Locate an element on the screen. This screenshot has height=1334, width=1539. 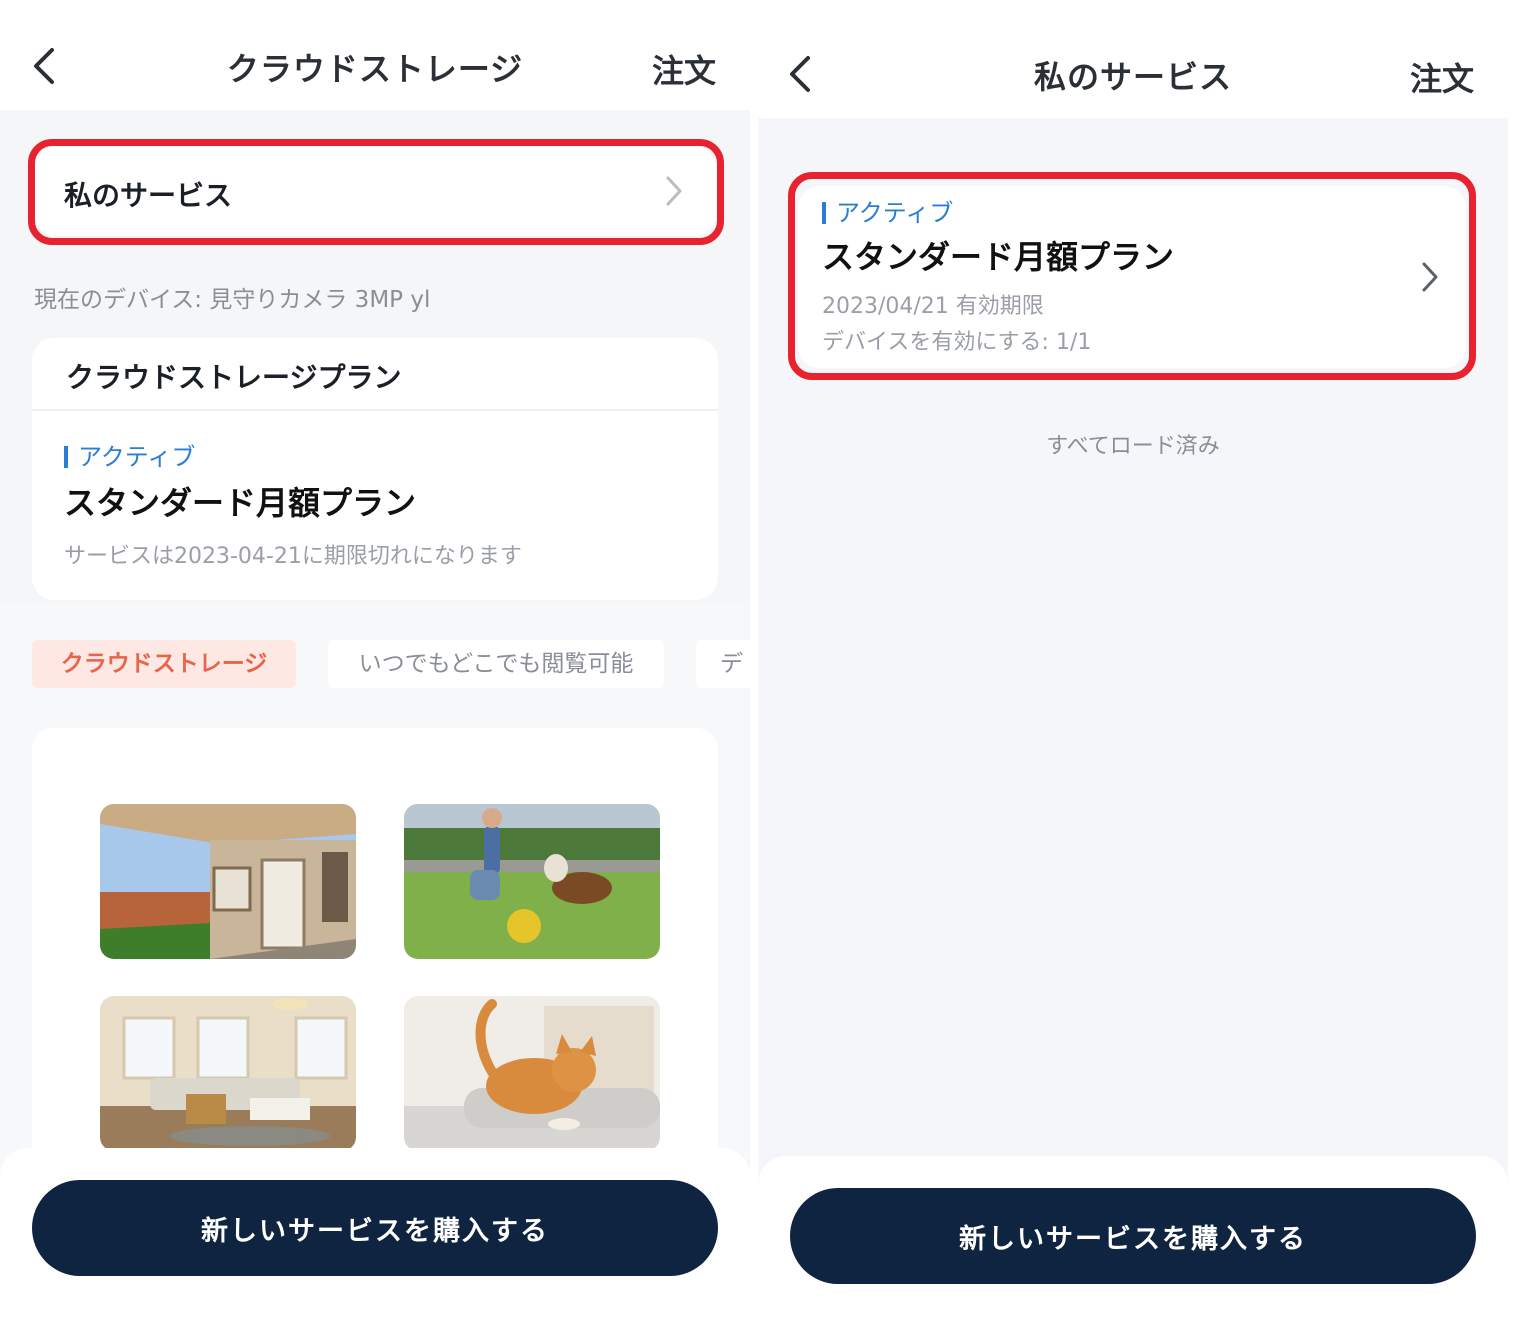
photo-house-porch is located at coordinates (228, 881).